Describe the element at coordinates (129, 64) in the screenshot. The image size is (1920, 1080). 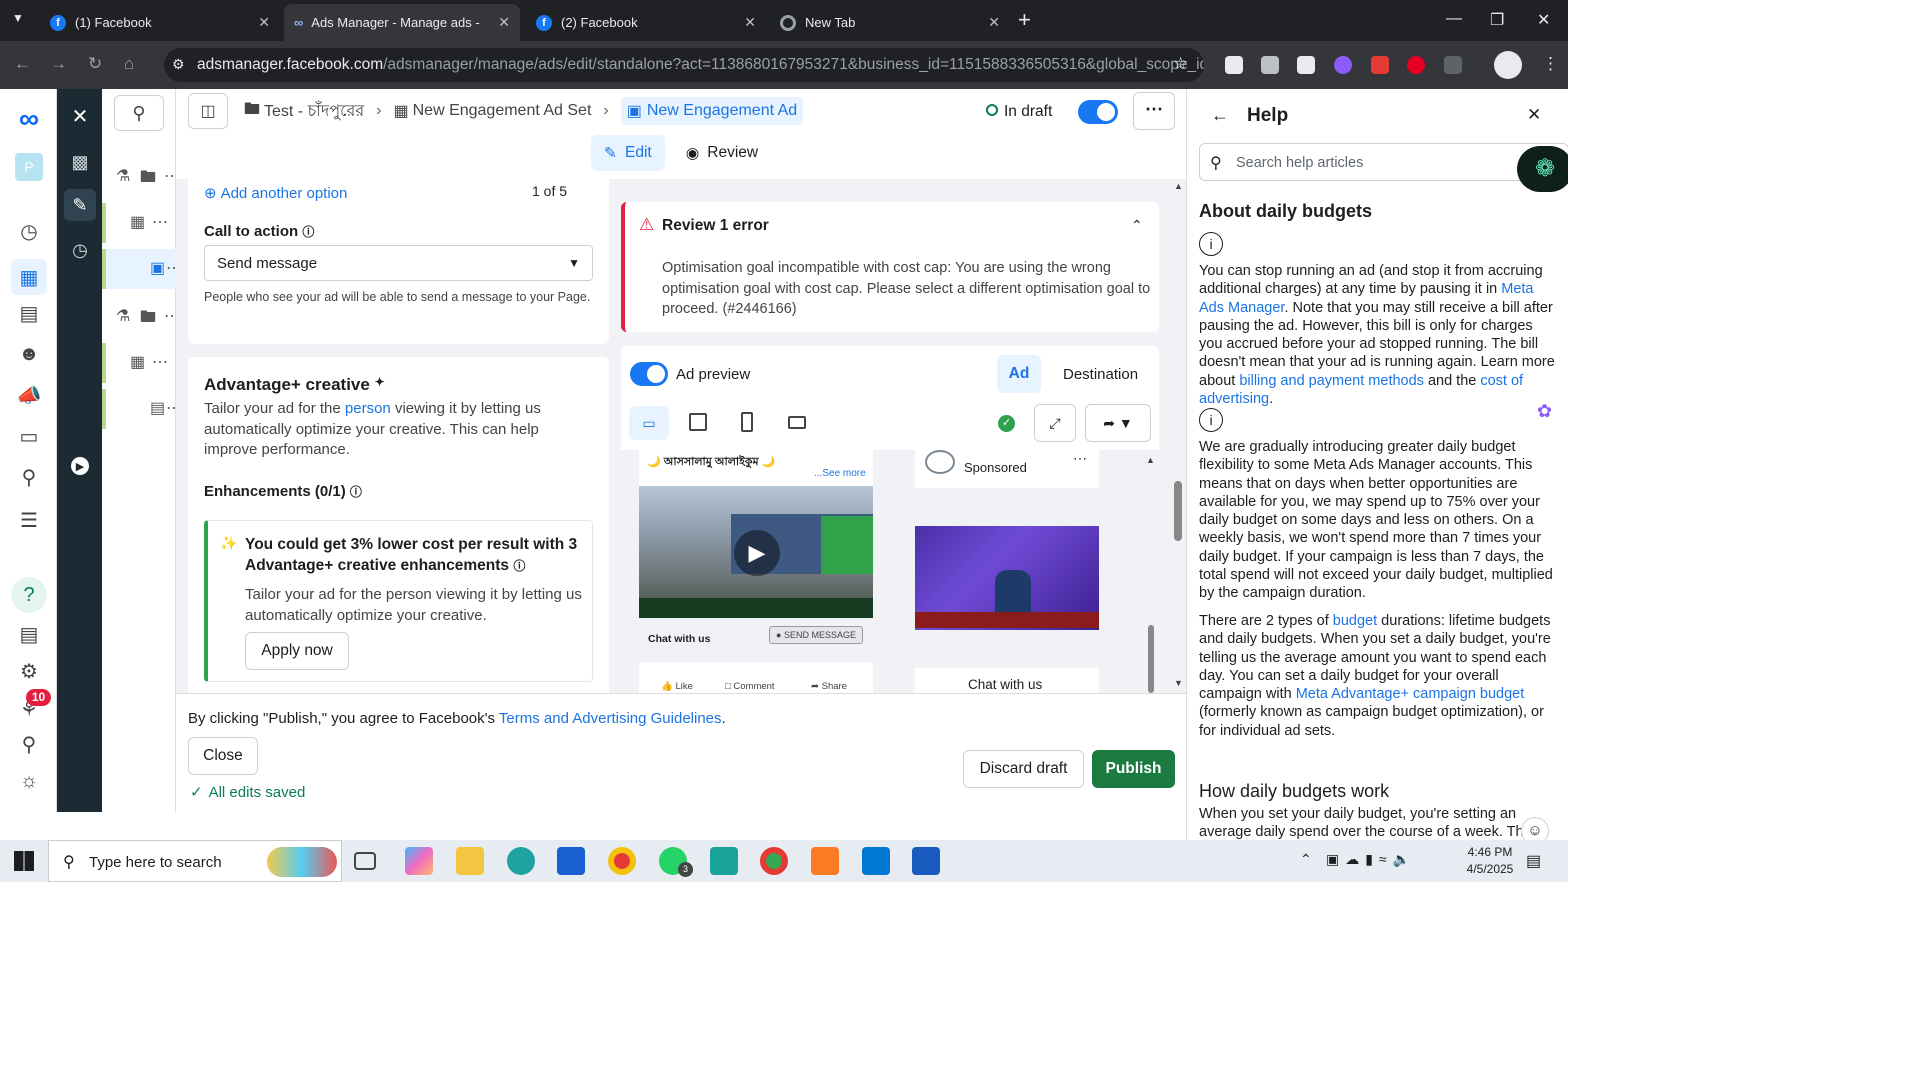
I see `home-icon: ⌂` at that location.